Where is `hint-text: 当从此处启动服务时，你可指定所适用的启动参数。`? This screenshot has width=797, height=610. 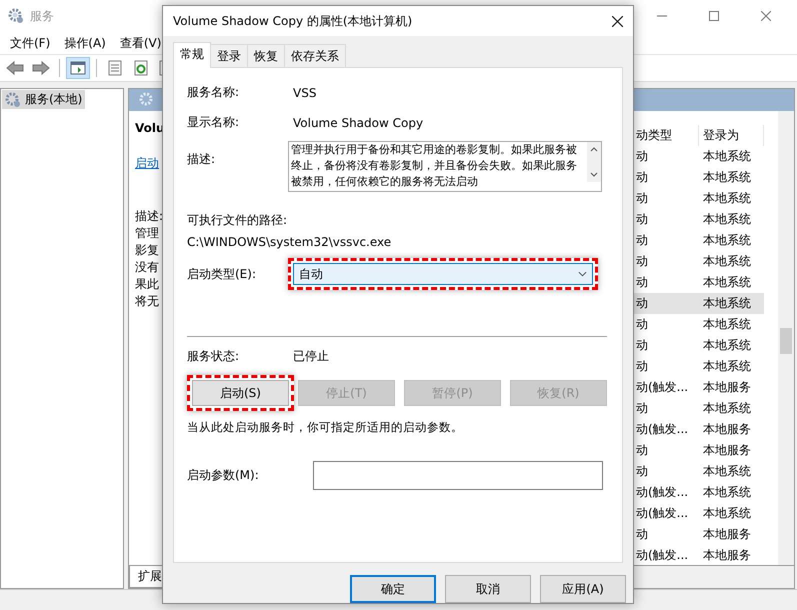
hint-text: 当从此处启动服务时，你可指定所适用的启动参数。 is located at coordinates (325, 427).